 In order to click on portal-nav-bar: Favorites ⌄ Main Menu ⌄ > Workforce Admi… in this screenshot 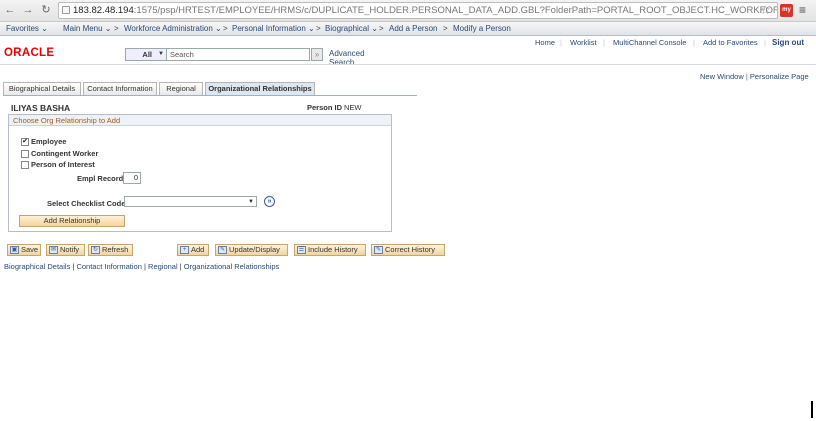, I will do `click(408, 29)`.